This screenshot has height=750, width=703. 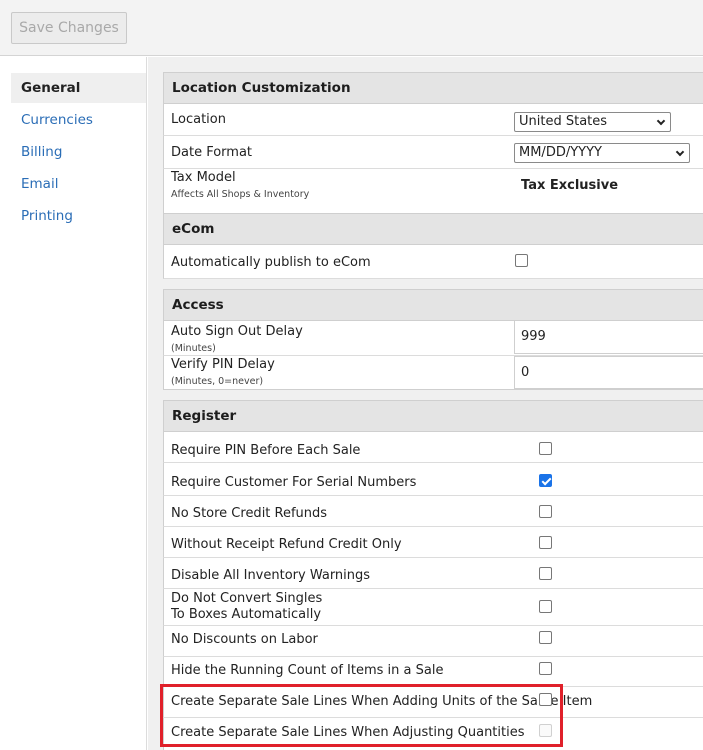 What do you see at coordinates (246, 614) in the screenshot?
I see `register-option-label-line2: To Boxes Automatically` at bounding box center [246, 614].